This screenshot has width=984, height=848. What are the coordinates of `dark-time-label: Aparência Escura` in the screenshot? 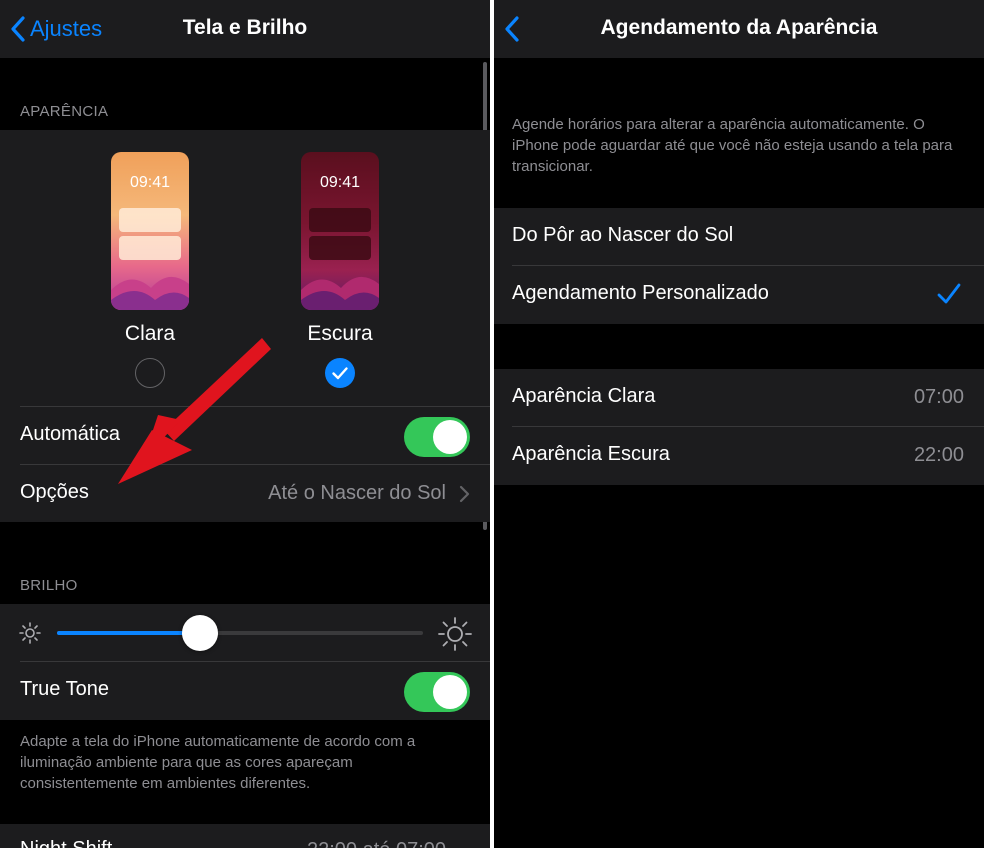 It's located at (591, 454).